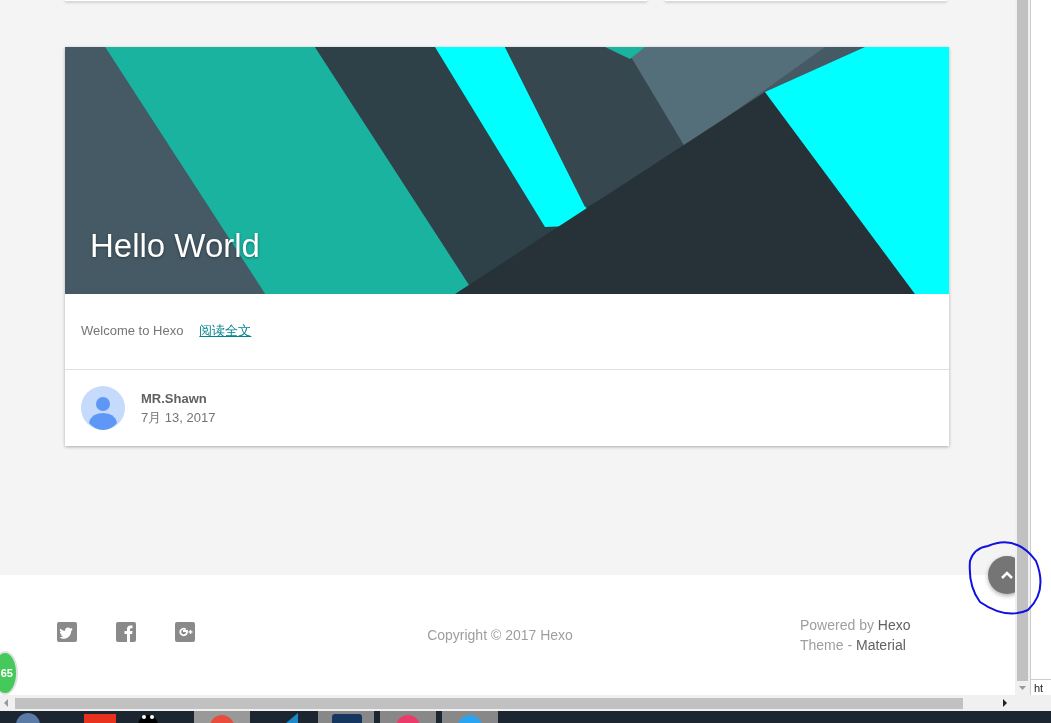  I want to click on facebook-icon, so click(126, 631).